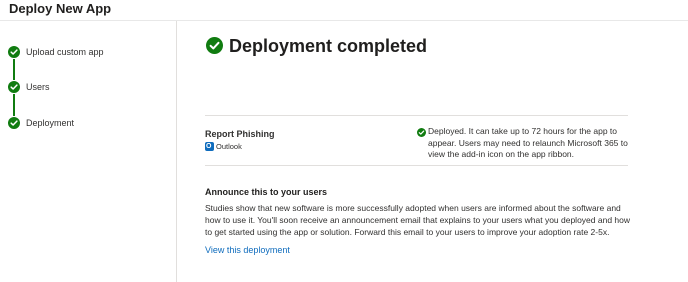  What do you see at coordinates (209, 146) in the screenshot?
I see `outlook-icon: O` at bounding box center [209, 146].